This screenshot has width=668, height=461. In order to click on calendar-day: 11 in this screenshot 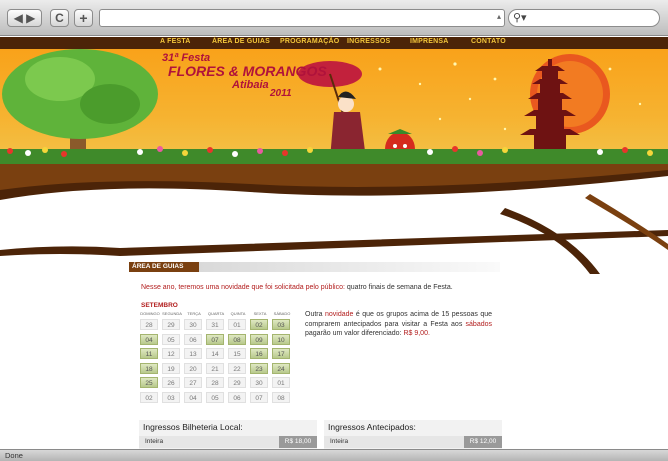, I will do `click(149, 353)`.